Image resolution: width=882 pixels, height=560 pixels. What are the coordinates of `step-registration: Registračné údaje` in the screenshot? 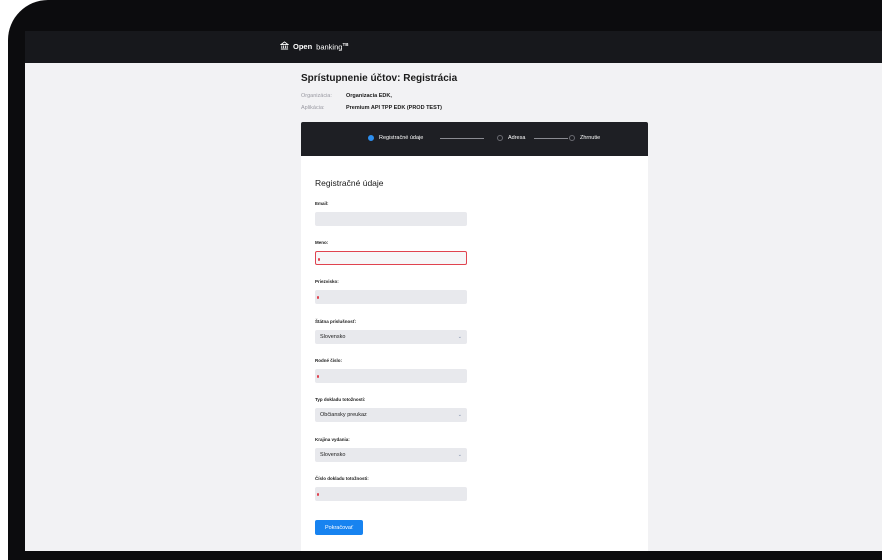 It's located at (395, 138).